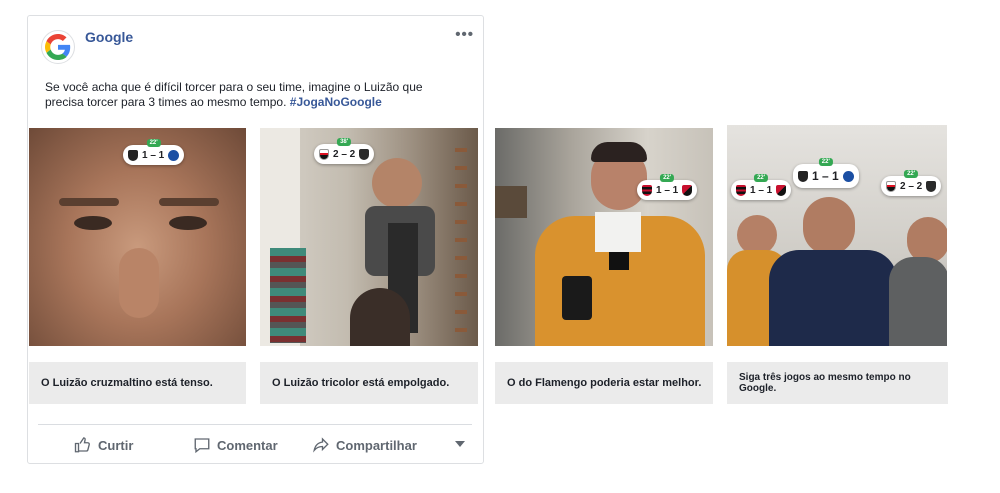 The width and height of the screenshot is (1000, 493). I want to click on page-avatar, so click(58, 47).